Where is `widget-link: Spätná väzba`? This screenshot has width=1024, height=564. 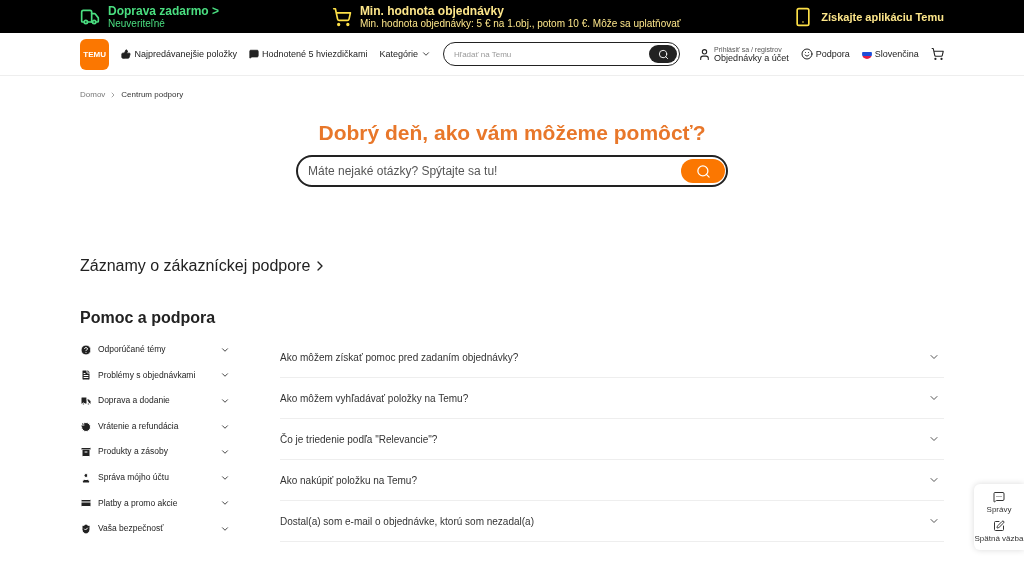 widget-link: Spätná väzba is located at coordinates (999, 531).